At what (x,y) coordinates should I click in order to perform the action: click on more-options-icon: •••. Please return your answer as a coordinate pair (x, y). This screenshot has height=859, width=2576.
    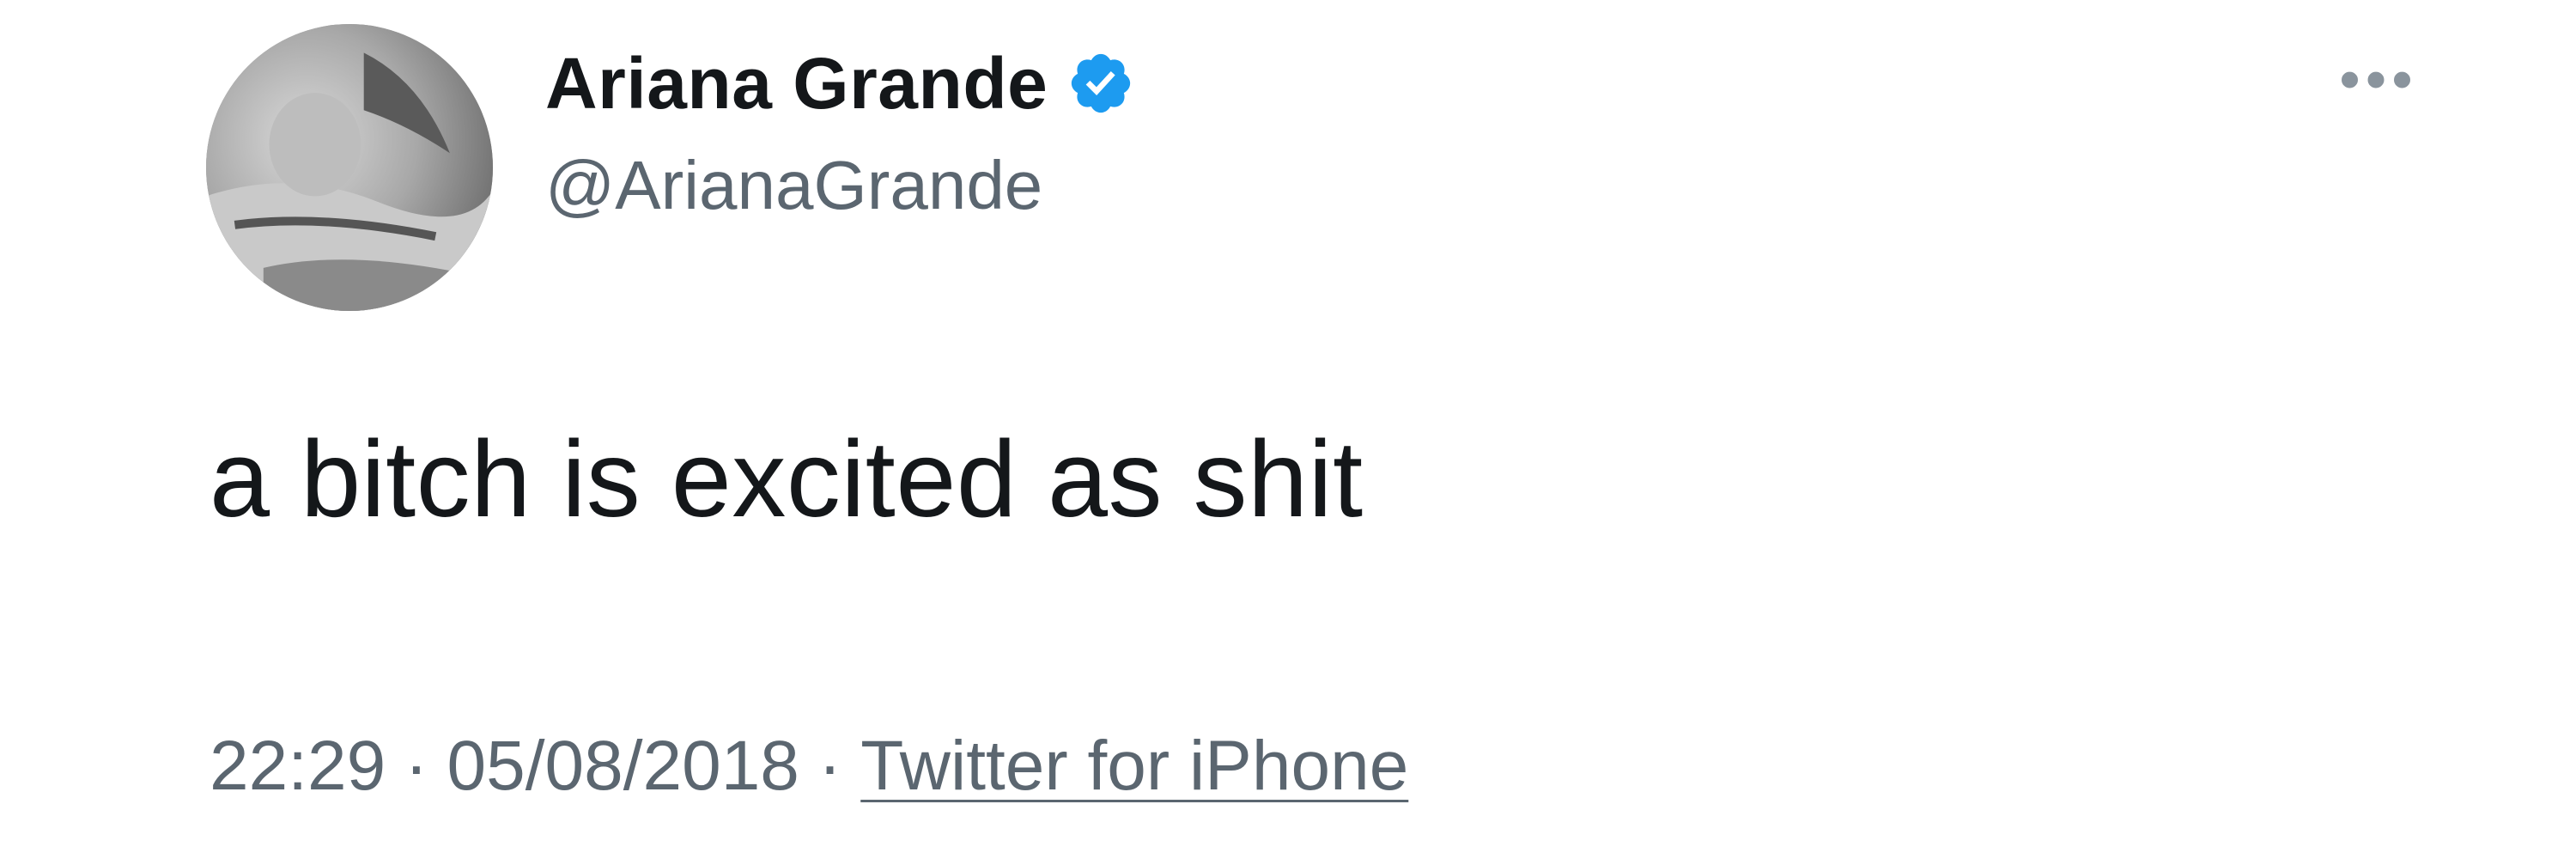
    Looking at the image, I should click on (2378, 79).